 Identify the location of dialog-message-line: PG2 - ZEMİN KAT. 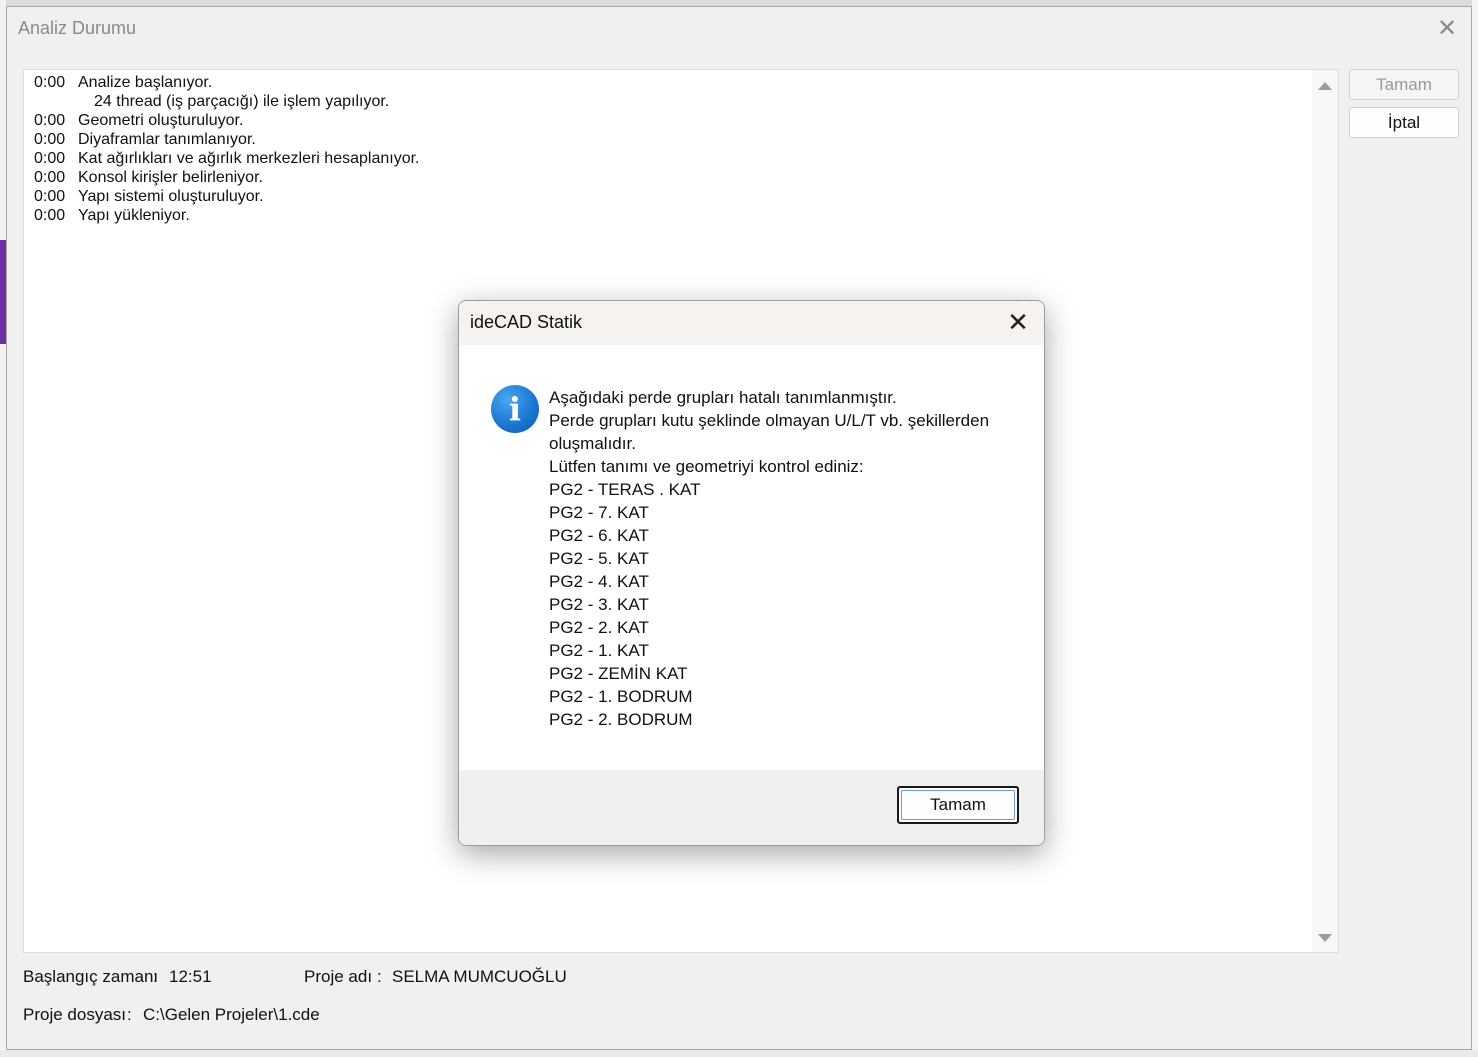
(618, 673).